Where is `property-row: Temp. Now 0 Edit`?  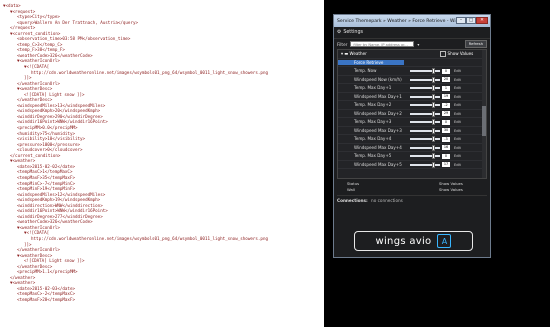
property-row: Temp. Now 0 Edit is located at coordinates (412, 71).